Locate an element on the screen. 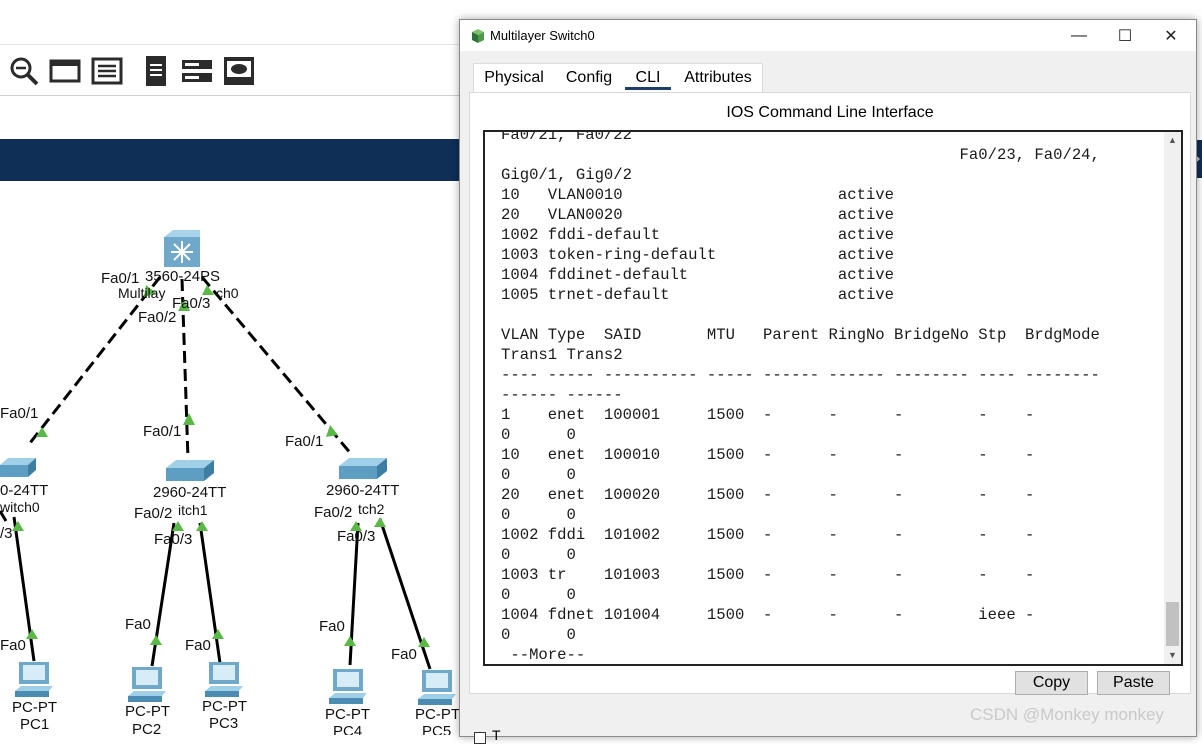 The width and height of the screenshot is (1202, 744). paste-button: Paste is located at coordinates (1133, 683).